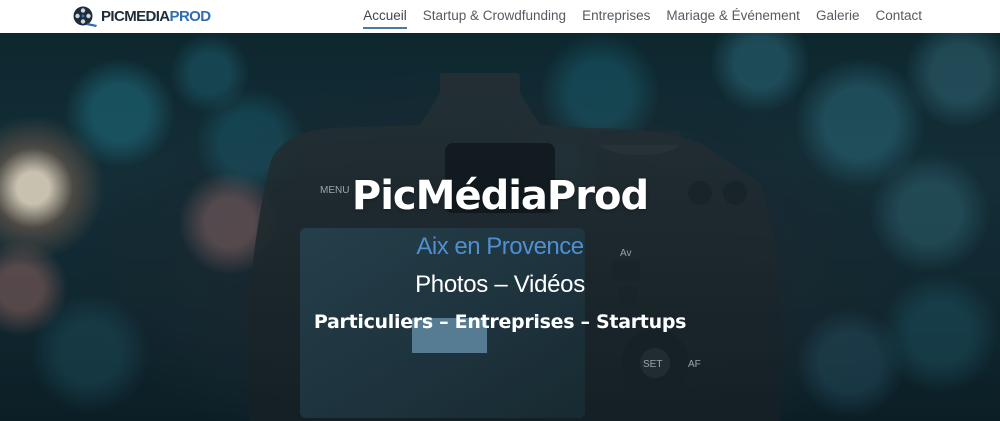  What do you see at coordinates (500, 322) in the screenshot?
I see `hero-clients: Particuliers – Entreprises – Startups` at bounding box center [500, 322].